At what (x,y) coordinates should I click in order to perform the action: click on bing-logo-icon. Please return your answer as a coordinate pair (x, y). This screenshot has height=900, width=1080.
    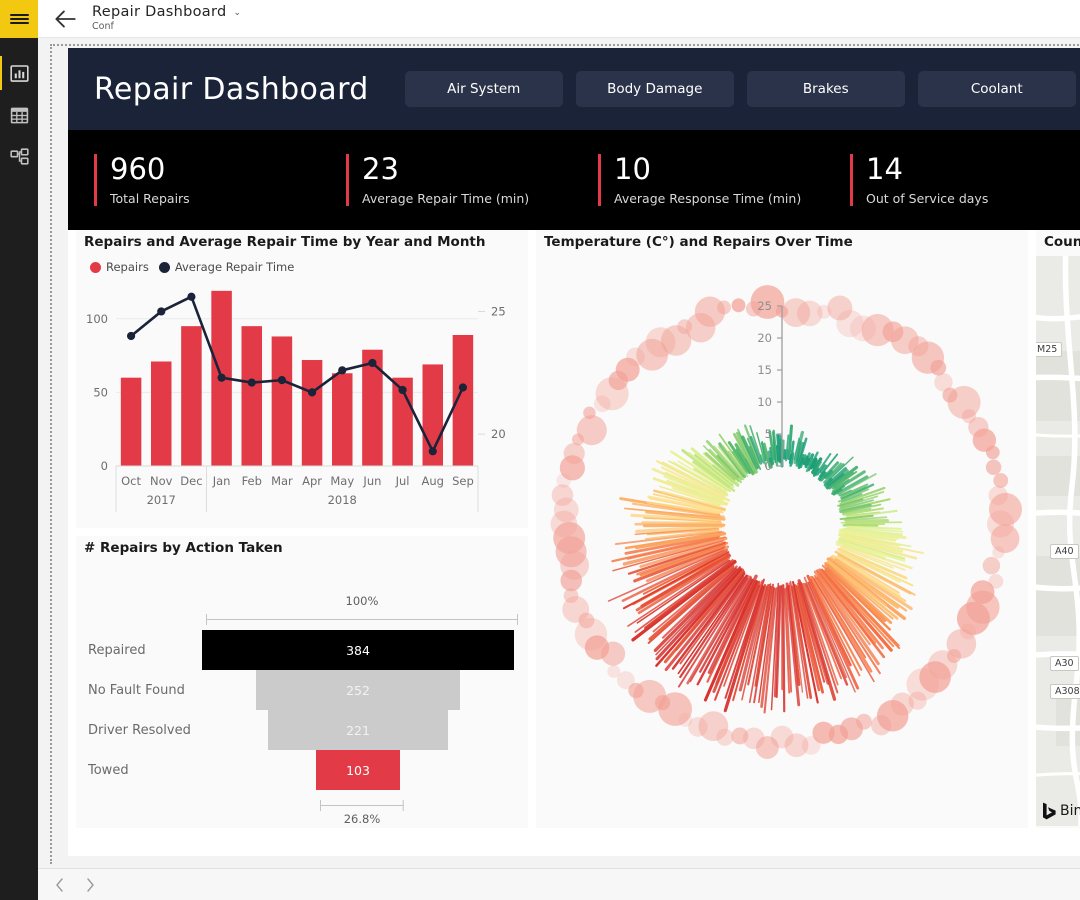
    Looking at the image, I should click on (1049, 811).